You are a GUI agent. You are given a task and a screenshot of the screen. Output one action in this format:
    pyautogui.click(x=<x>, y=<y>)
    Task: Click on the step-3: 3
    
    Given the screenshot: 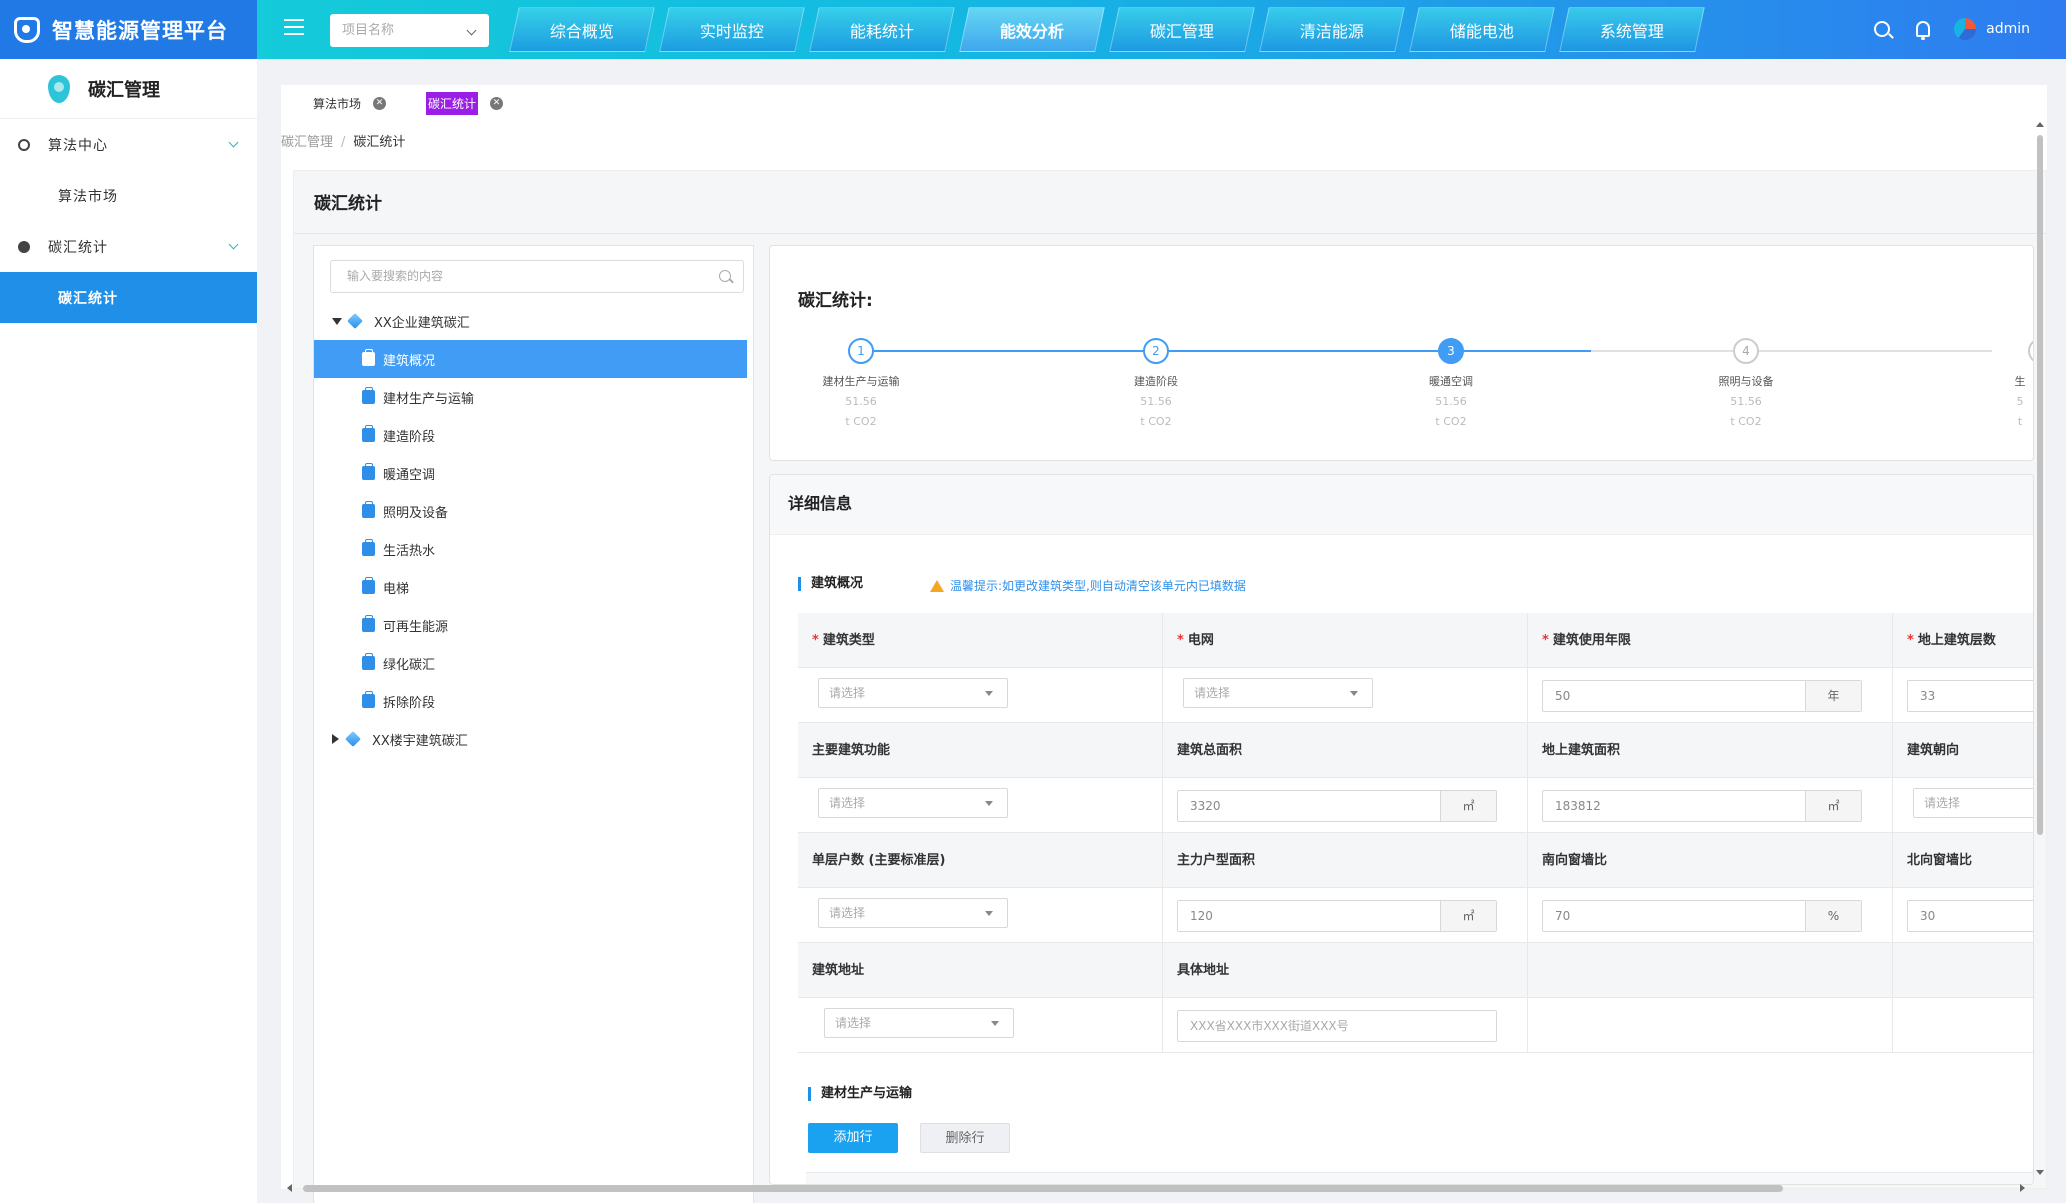 What is the action you would take?
    pyautogui.click(x=1451, y=351)
    